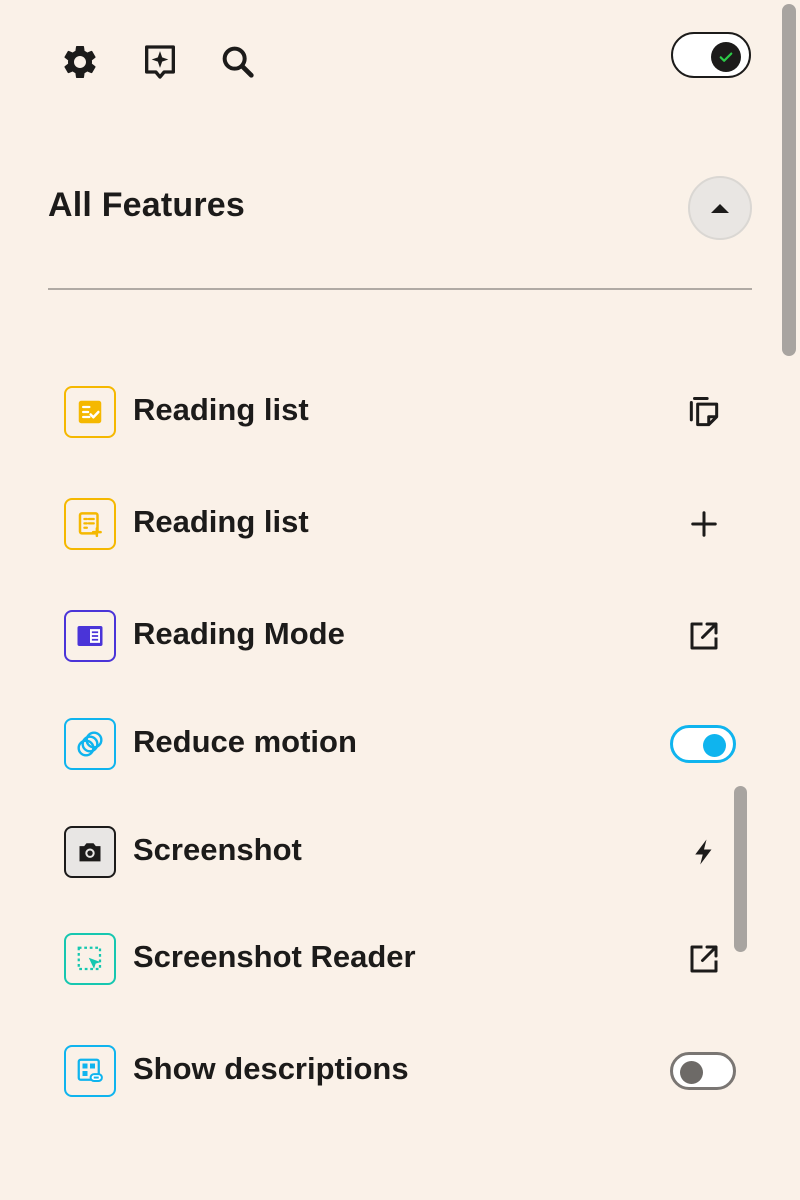 The image size is (800, 1200). I want to click on quick-action-button, so click(704, 852).